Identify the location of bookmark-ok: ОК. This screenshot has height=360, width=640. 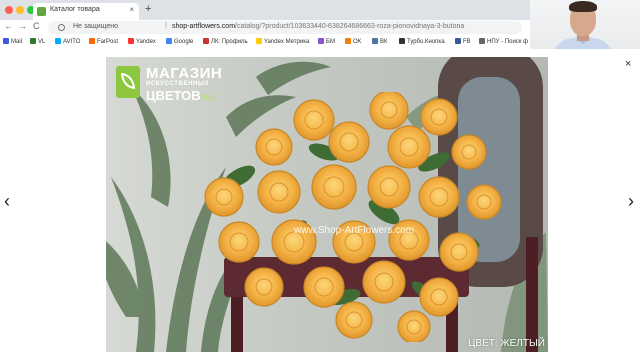
(353, 41).